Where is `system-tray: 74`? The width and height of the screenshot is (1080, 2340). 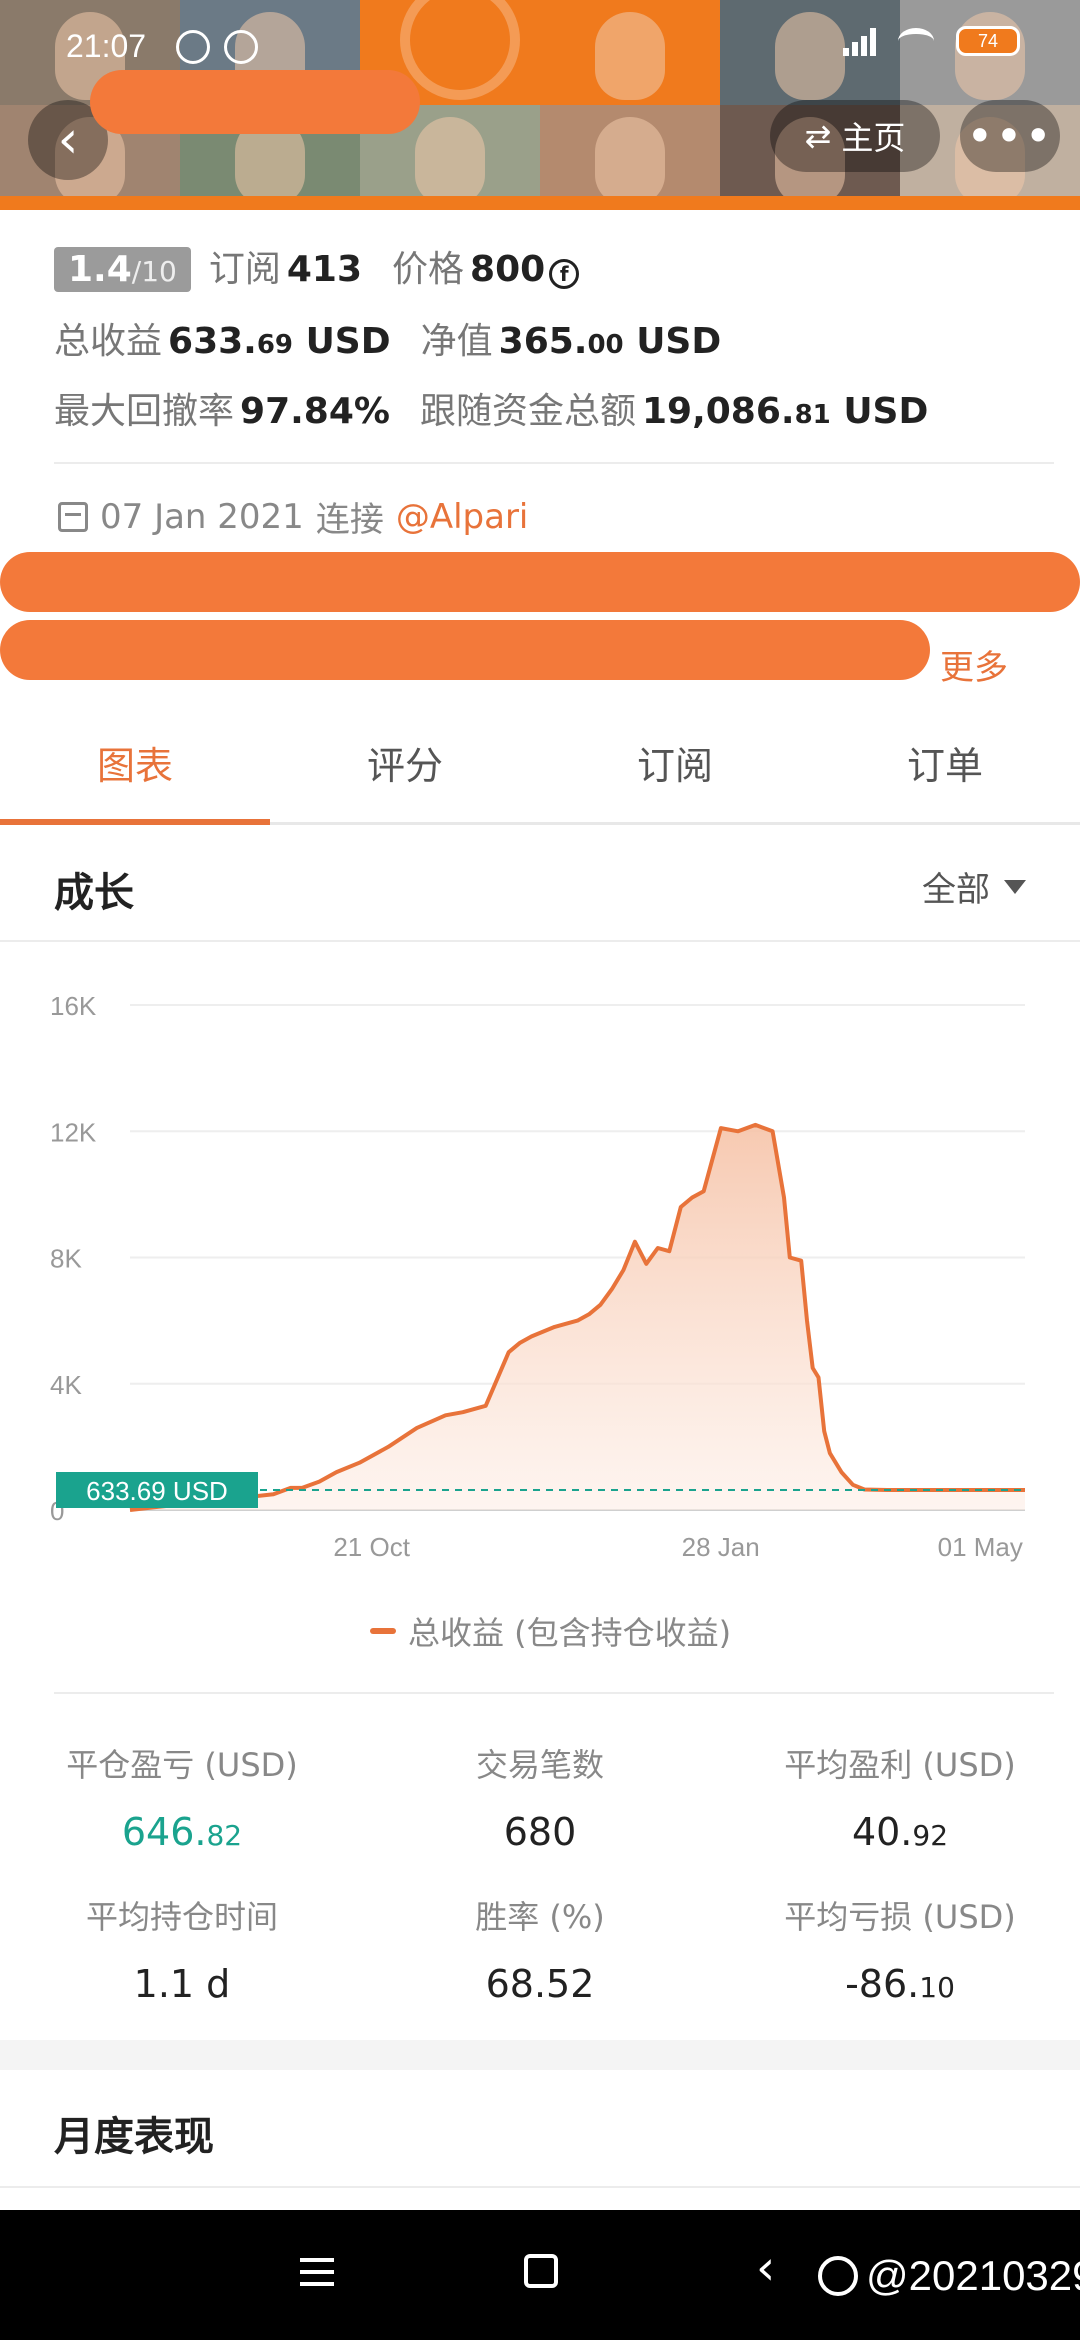 system-tray: 74 is located at coordinates (931, 41).